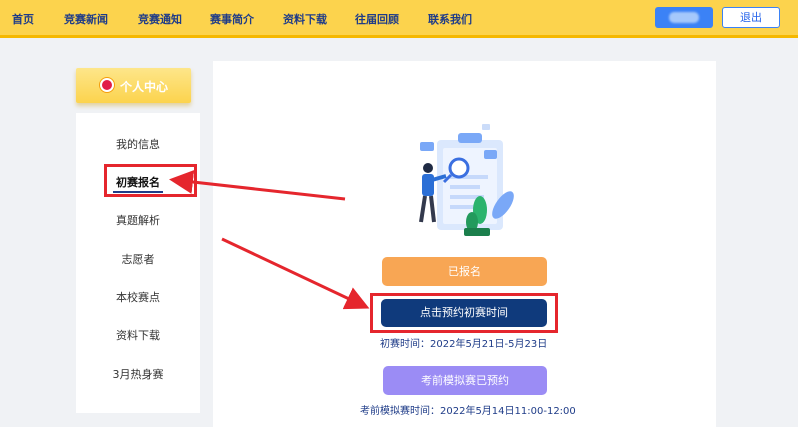  I want to click on arrow-to-book-button, so click(295, 273).